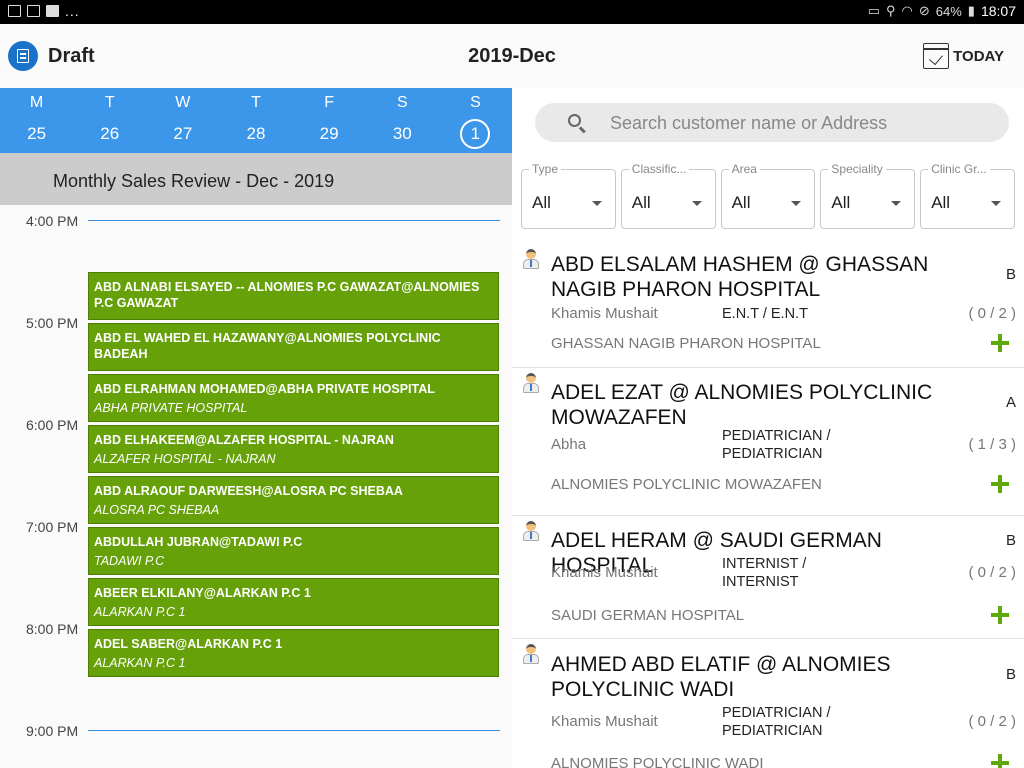 This screenshot has width=1024, height=768. What do you see at coordinates (198, 542) in the screenshot?
I see `visit-event-title: ABDULLAH JUBRAN@TADAWI P.C` at bounding box center [198, 542].